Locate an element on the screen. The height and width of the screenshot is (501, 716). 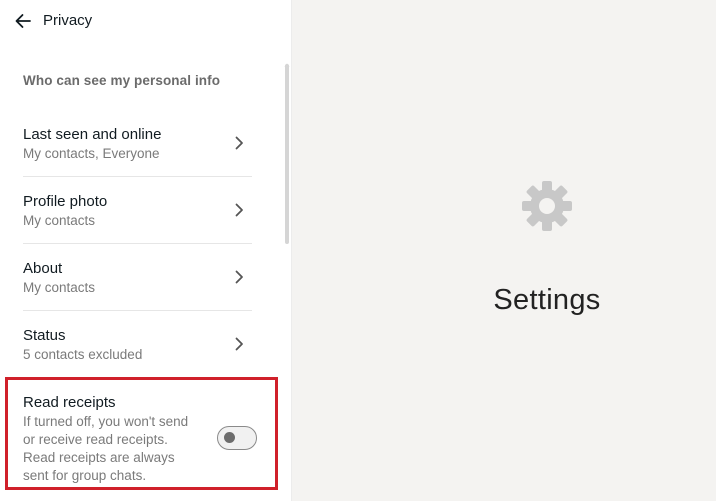
read-receipts-description-line: or receive read receipts. is located at coordinates (95, 439).